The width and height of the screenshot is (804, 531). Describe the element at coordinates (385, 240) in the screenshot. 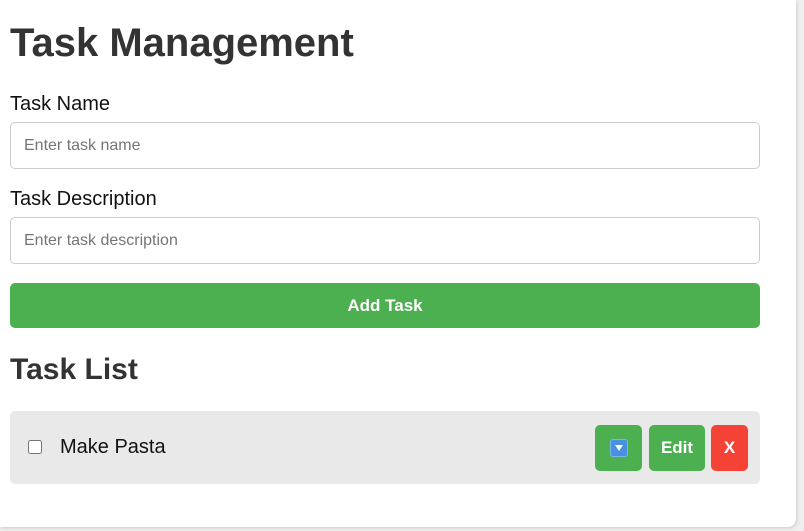

I see `task-description-input` at that location.